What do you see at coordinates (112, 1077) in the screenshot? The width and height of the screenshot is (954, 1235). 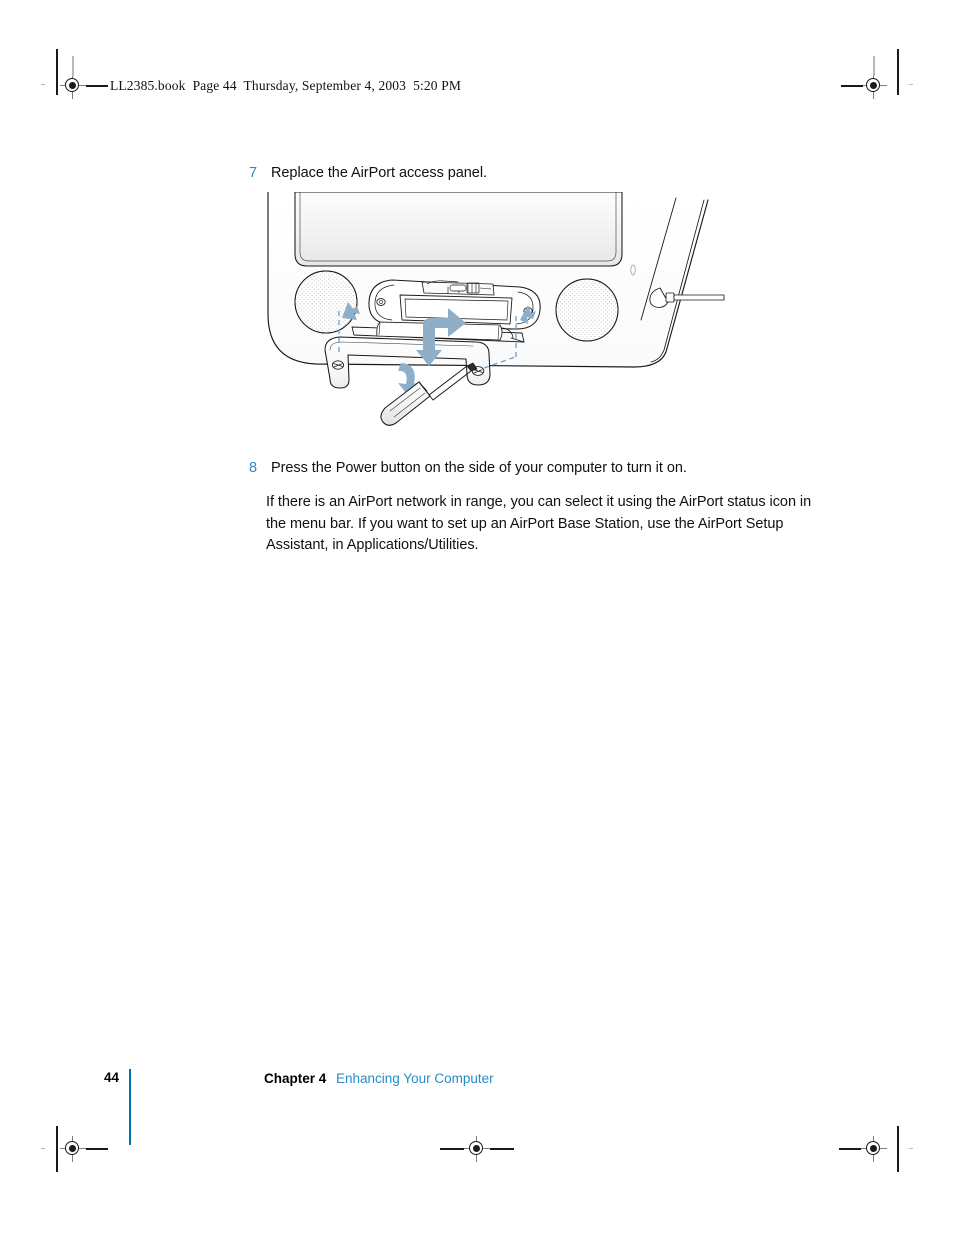 I see `footer-page-number: 44` at bounding box center [112, 1077].